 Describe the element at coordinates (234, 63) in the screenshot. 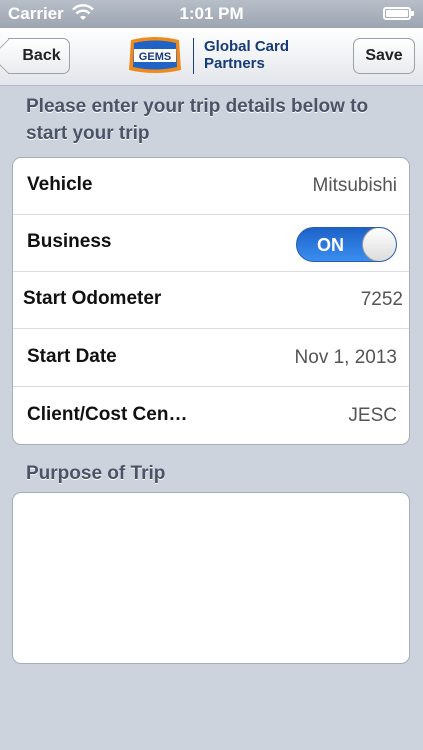

I see `logo-line-2: Partners` at that location.